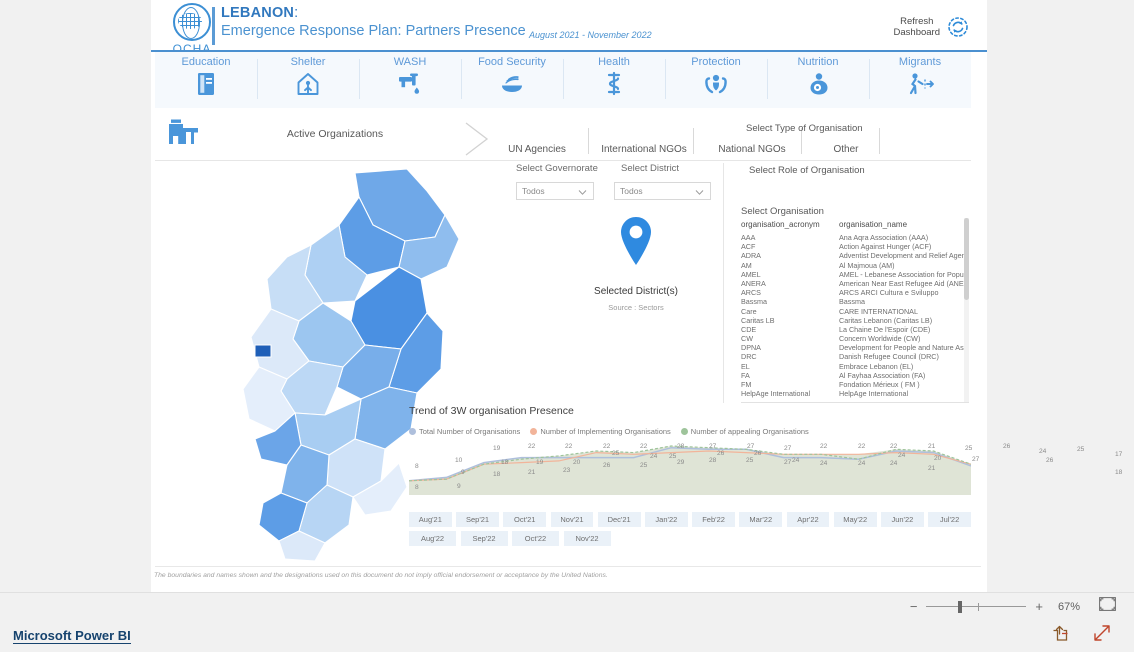 The height and width of the screenshot is (652, 1134). Describe the element at coordinates (206, 62) in the screenshot. I see `sector-label: Education` at that location.